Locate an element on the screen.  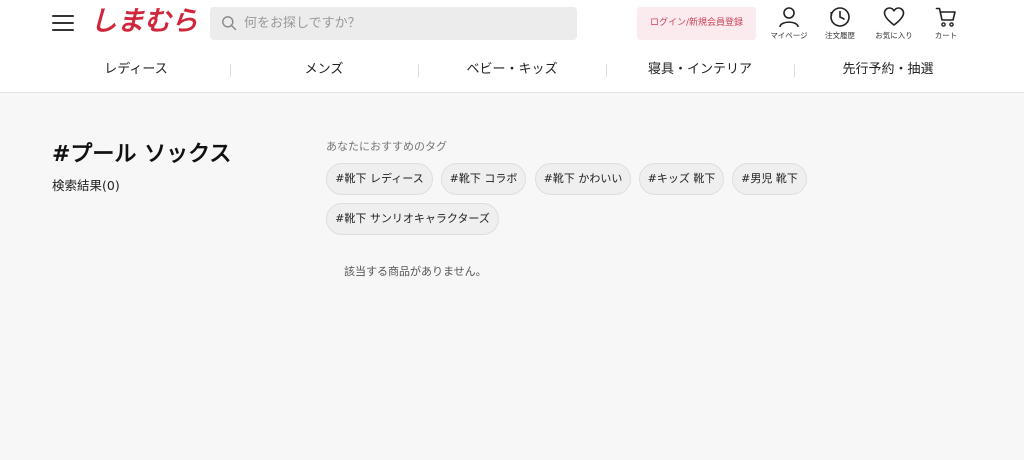
recommended-tags-heading: あなたにおすすめのタグ is located at coordinates (386, 146).